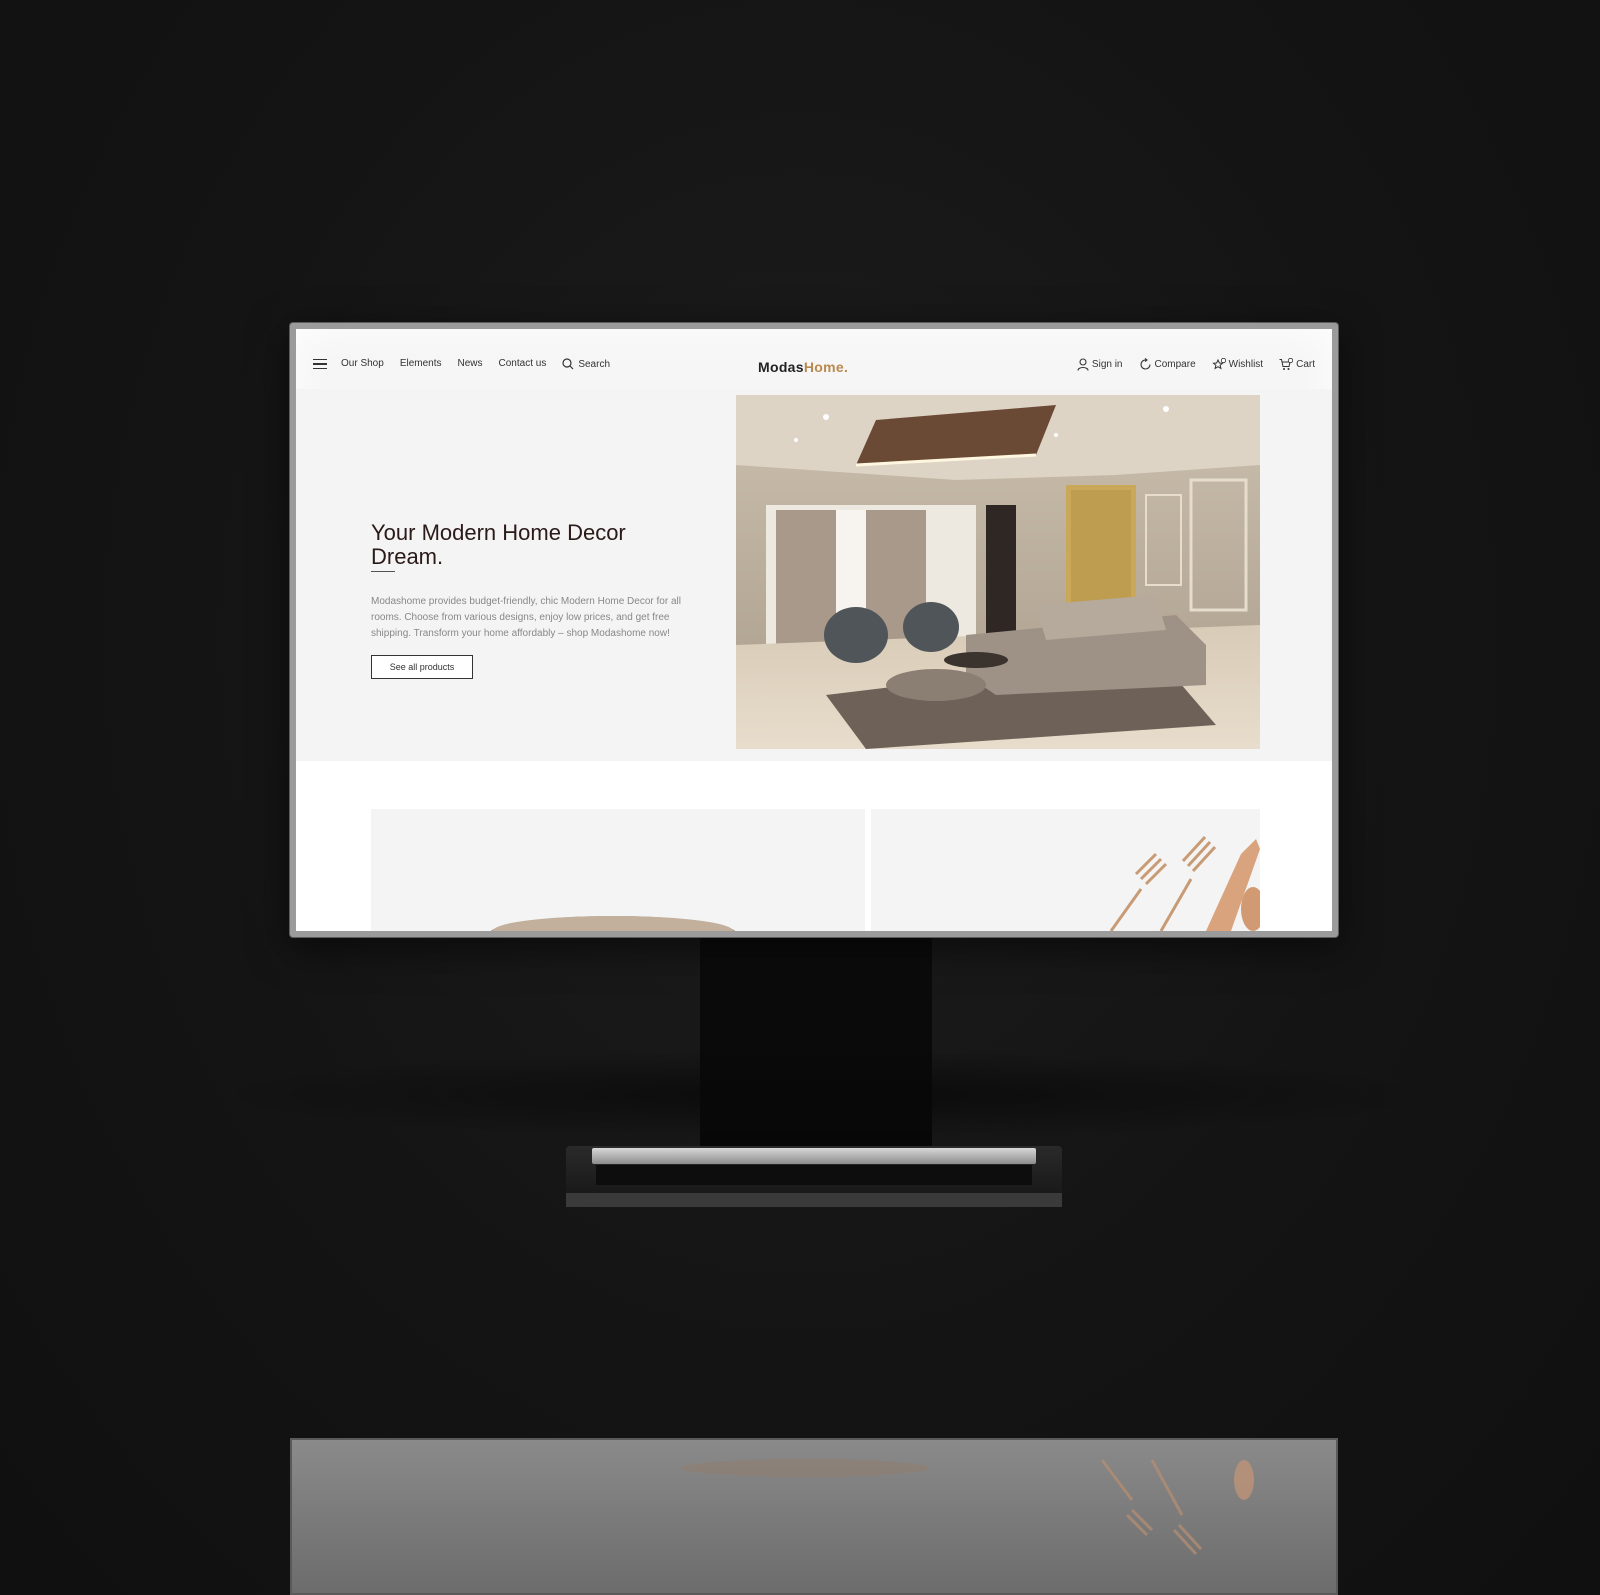  I want to click on nav-links: Our Shop Elements News Contact us Search, so click(475, 364).